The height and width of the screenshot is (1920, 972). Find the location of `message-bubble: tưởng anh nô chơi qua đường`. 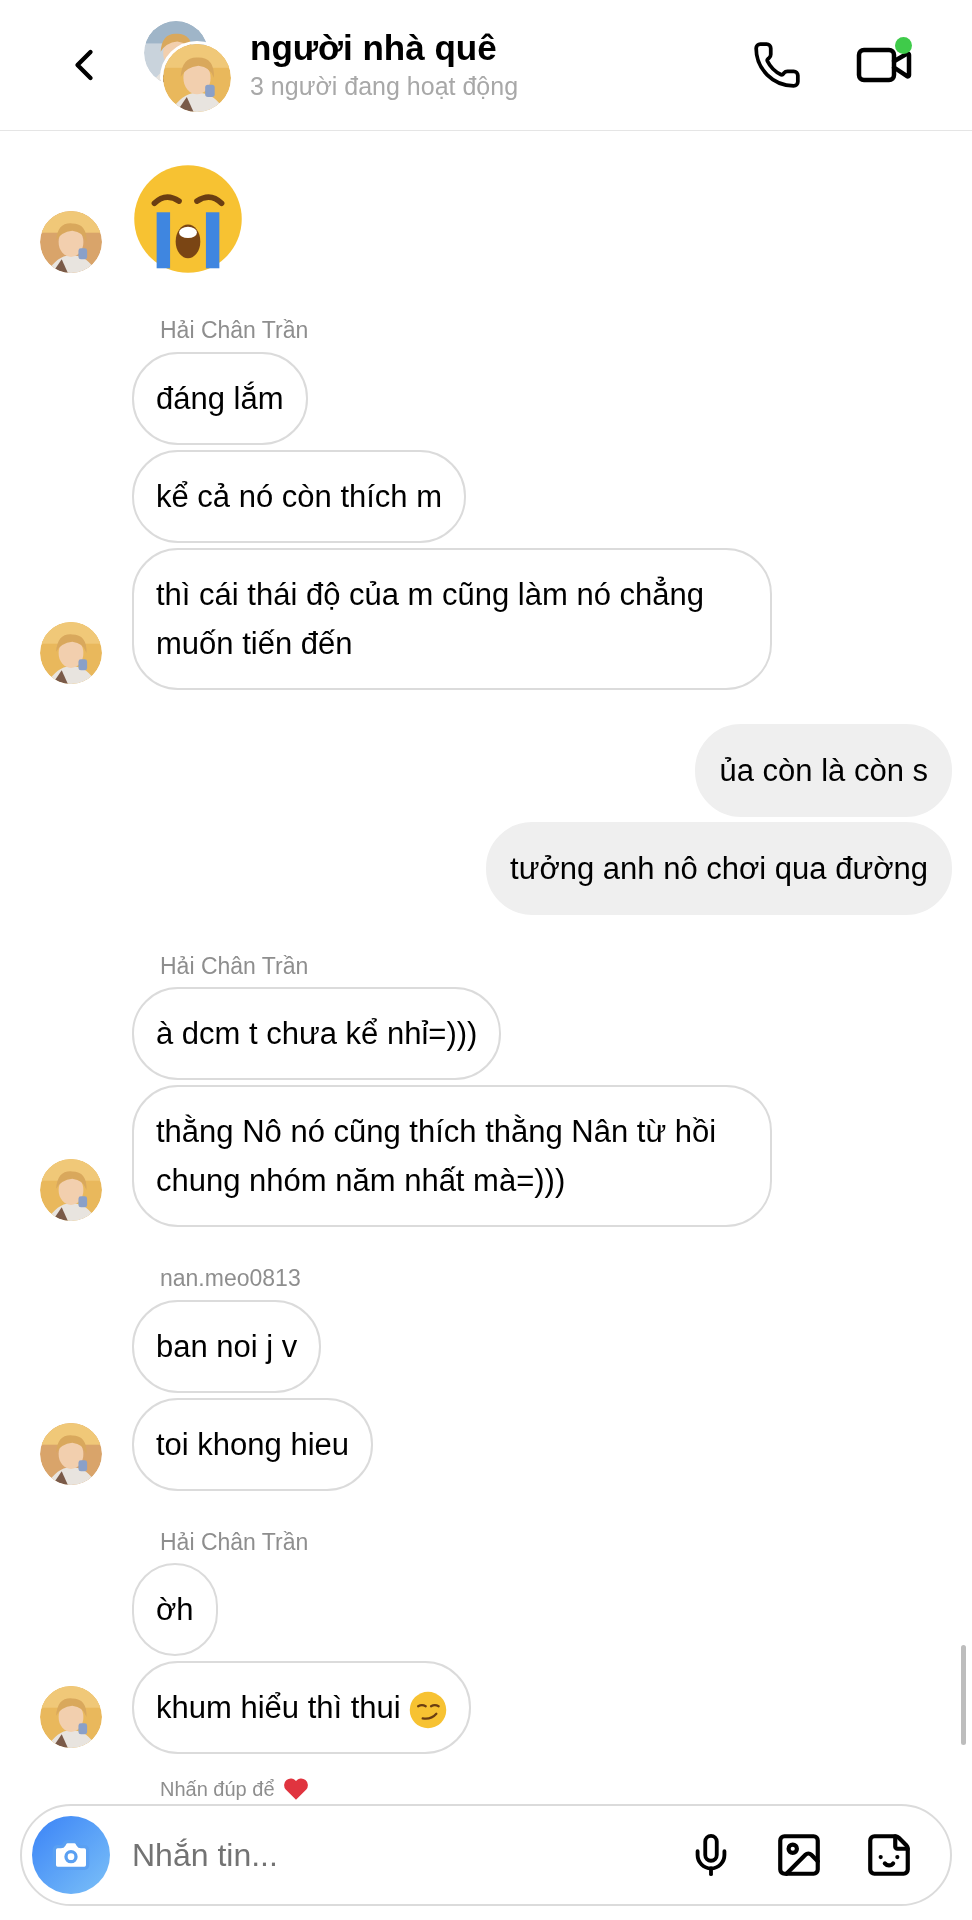

message-bubble: tưởng anh nô chơi qua đường is located at coordinates (719, 868).